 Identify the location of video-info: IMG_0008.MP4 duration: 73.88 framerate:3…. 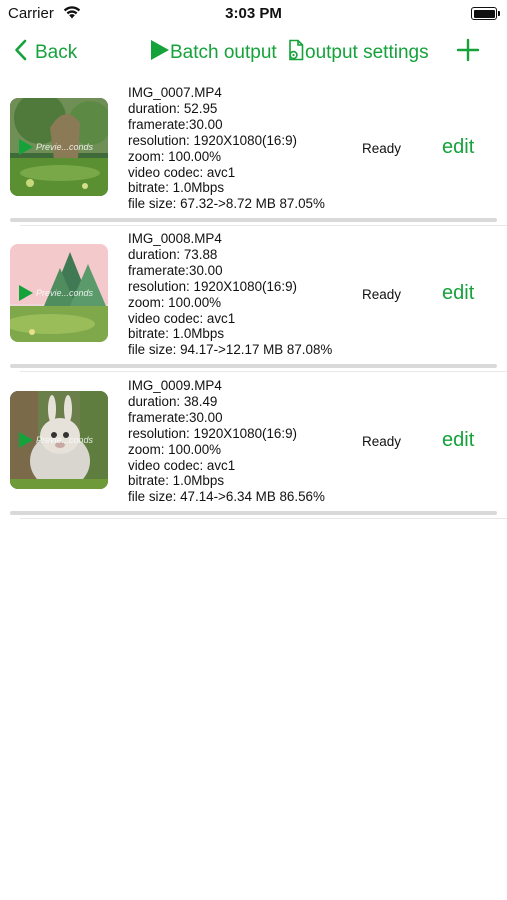
(230, 294).